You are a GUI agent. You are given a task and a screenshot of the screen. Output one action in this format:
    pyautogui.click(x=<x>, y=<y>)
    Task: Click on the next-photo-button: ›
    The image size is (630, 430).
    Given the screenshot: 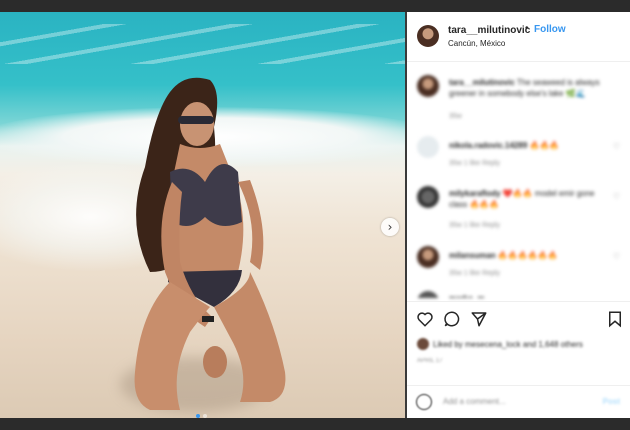 What is the action you would take?
    pyautogui.click(x=390, y=227)
    